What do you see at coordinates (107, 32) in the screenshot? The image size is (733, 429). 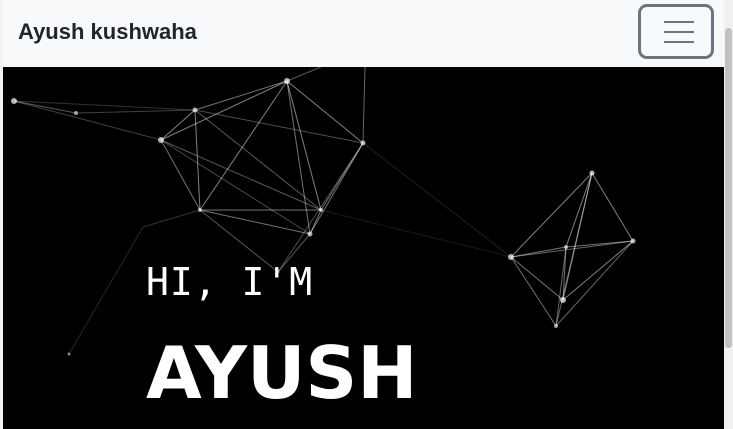 I see `navbar-brand: Ayush kushwaha` at bounding box center [107, 32].